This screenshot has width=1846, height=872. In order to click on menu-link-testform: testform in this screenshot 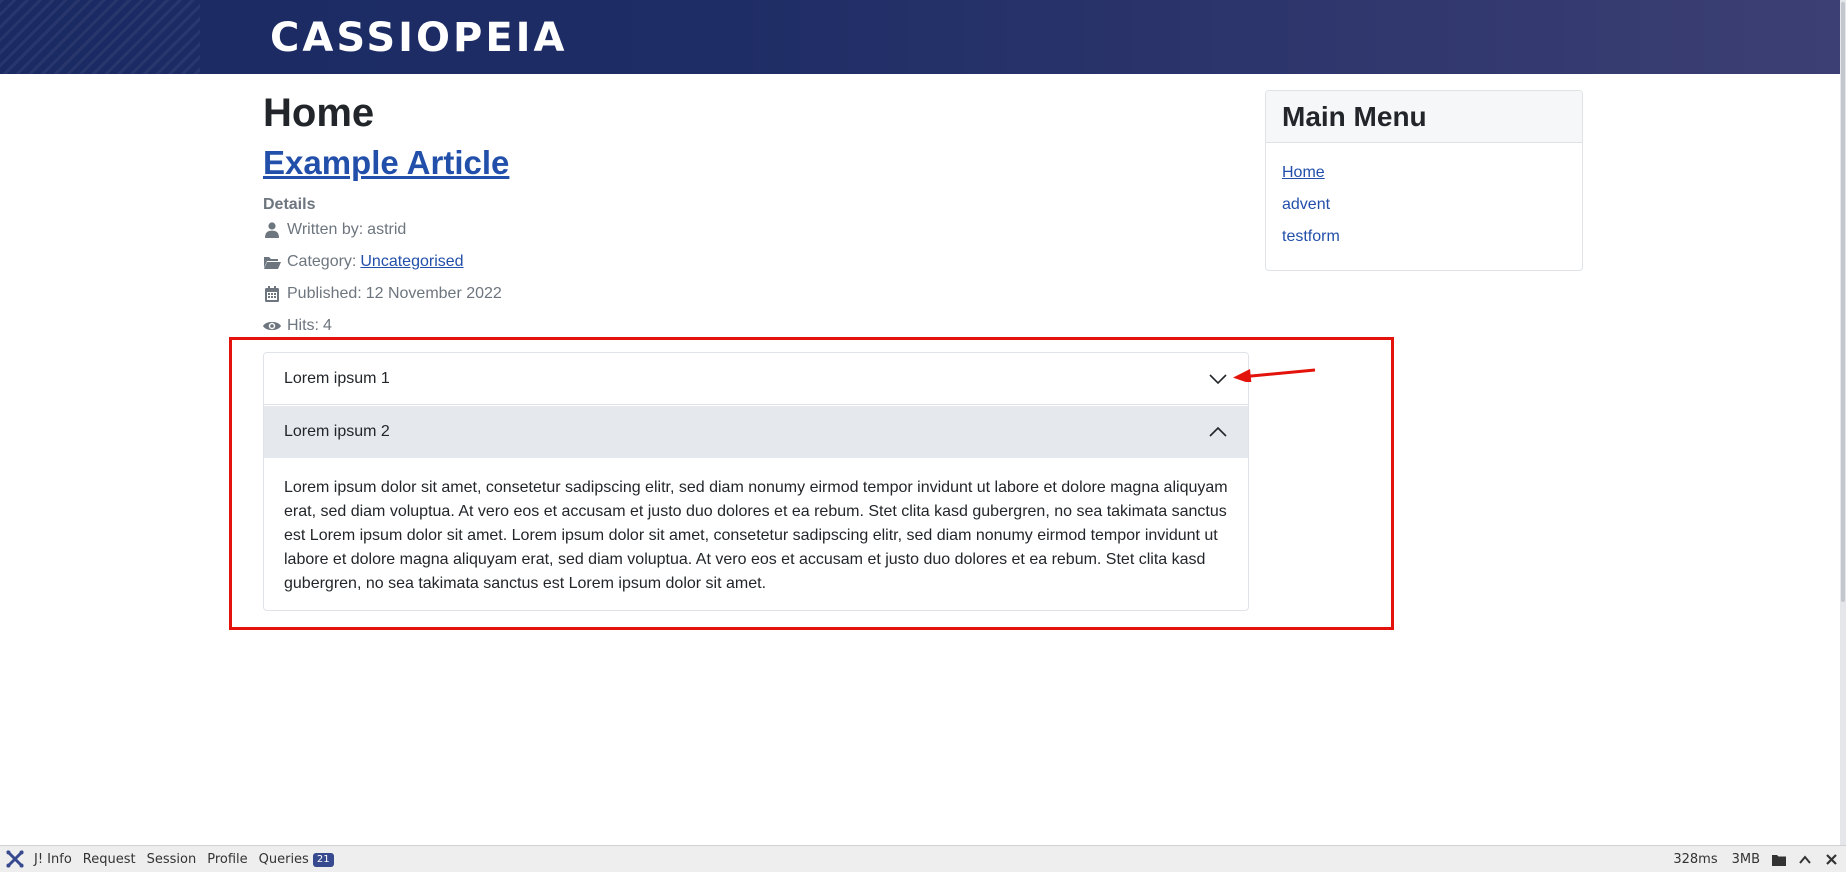, I will do `click(1311, 237)`.